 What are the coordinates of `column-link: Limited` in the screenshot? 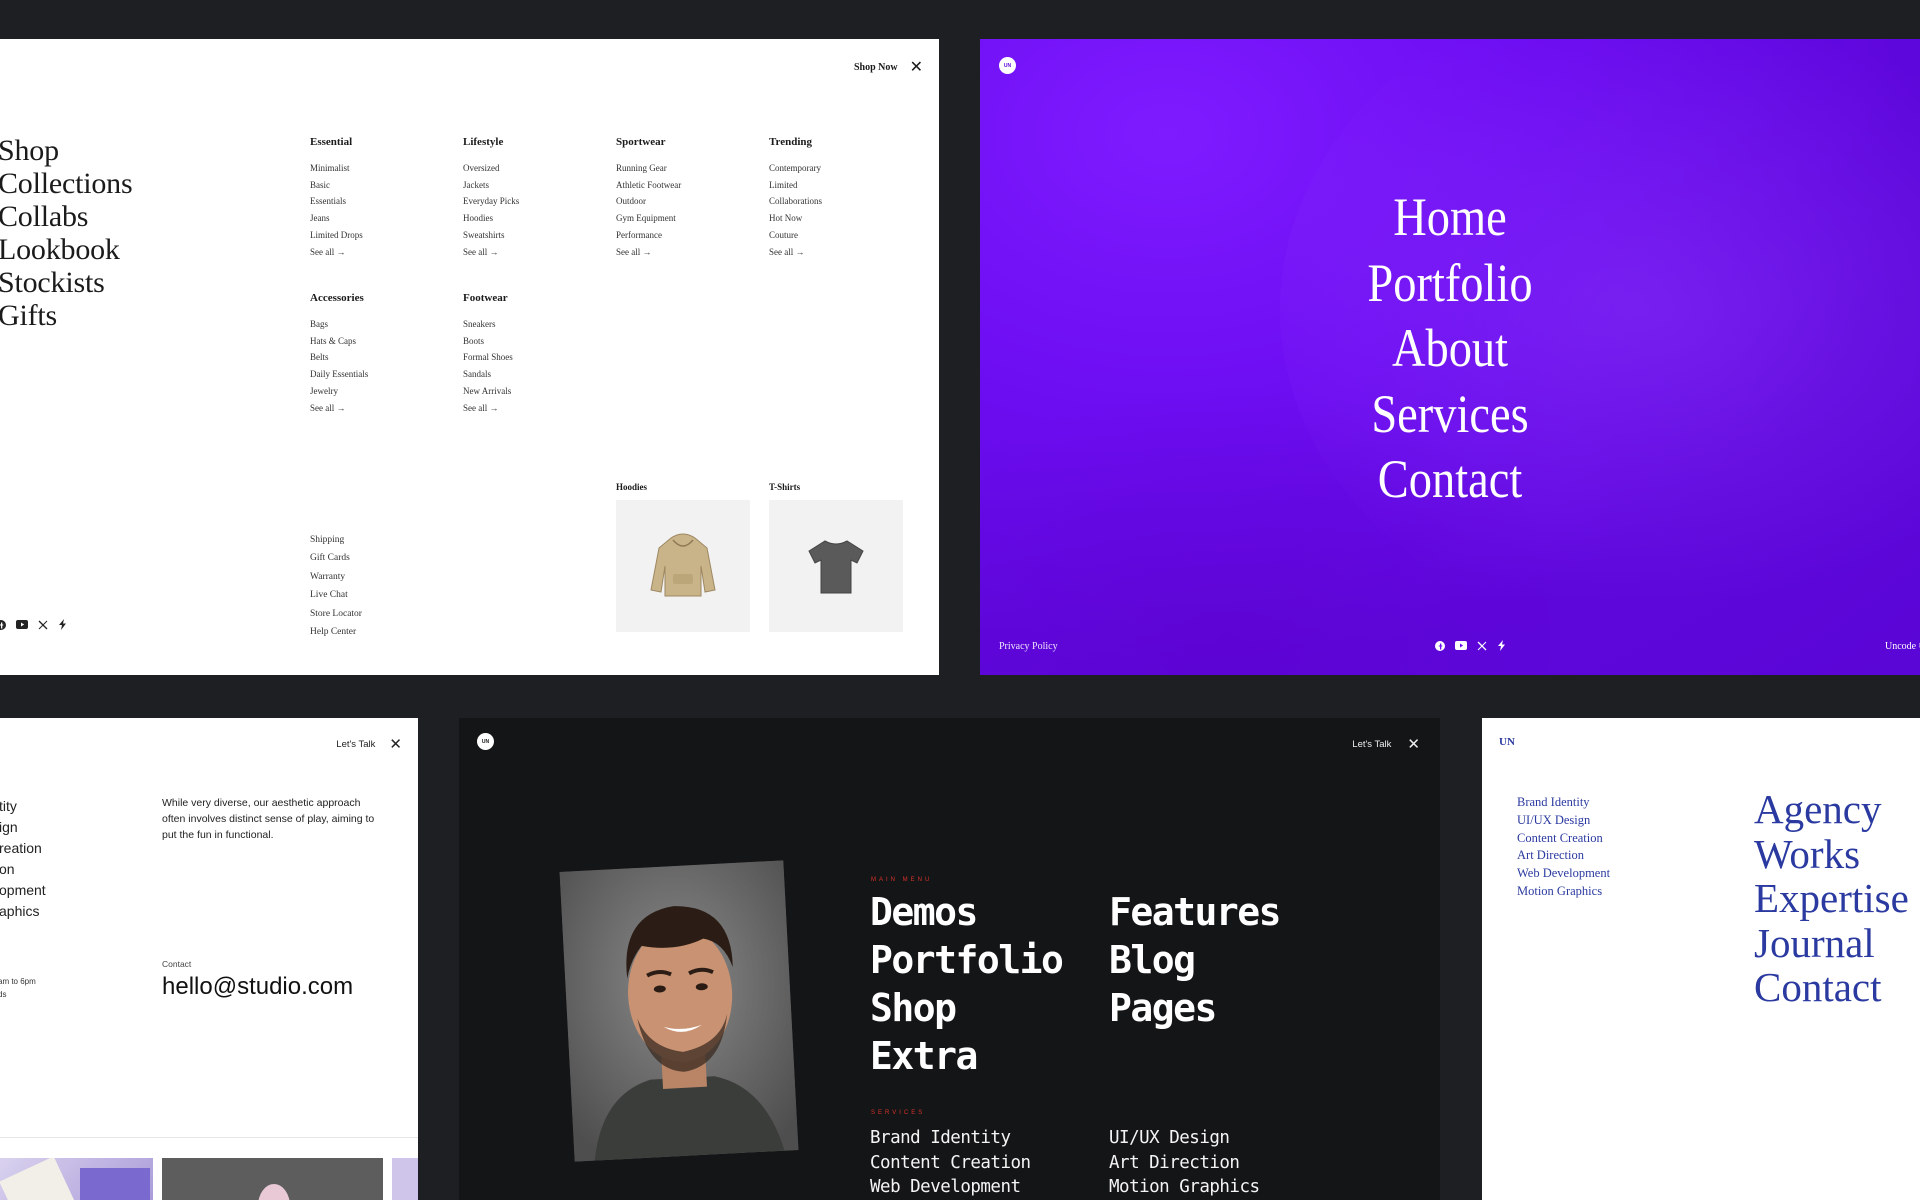 It's located at (795, 185).